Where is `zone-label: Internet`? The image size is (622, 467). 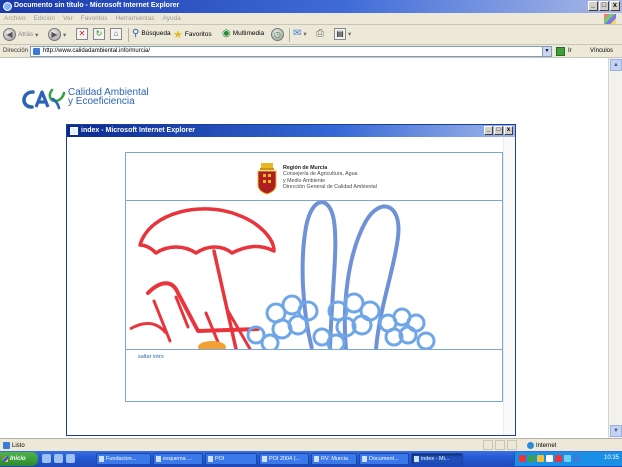
zone-label: Internet is located at coordinates (546, 445).